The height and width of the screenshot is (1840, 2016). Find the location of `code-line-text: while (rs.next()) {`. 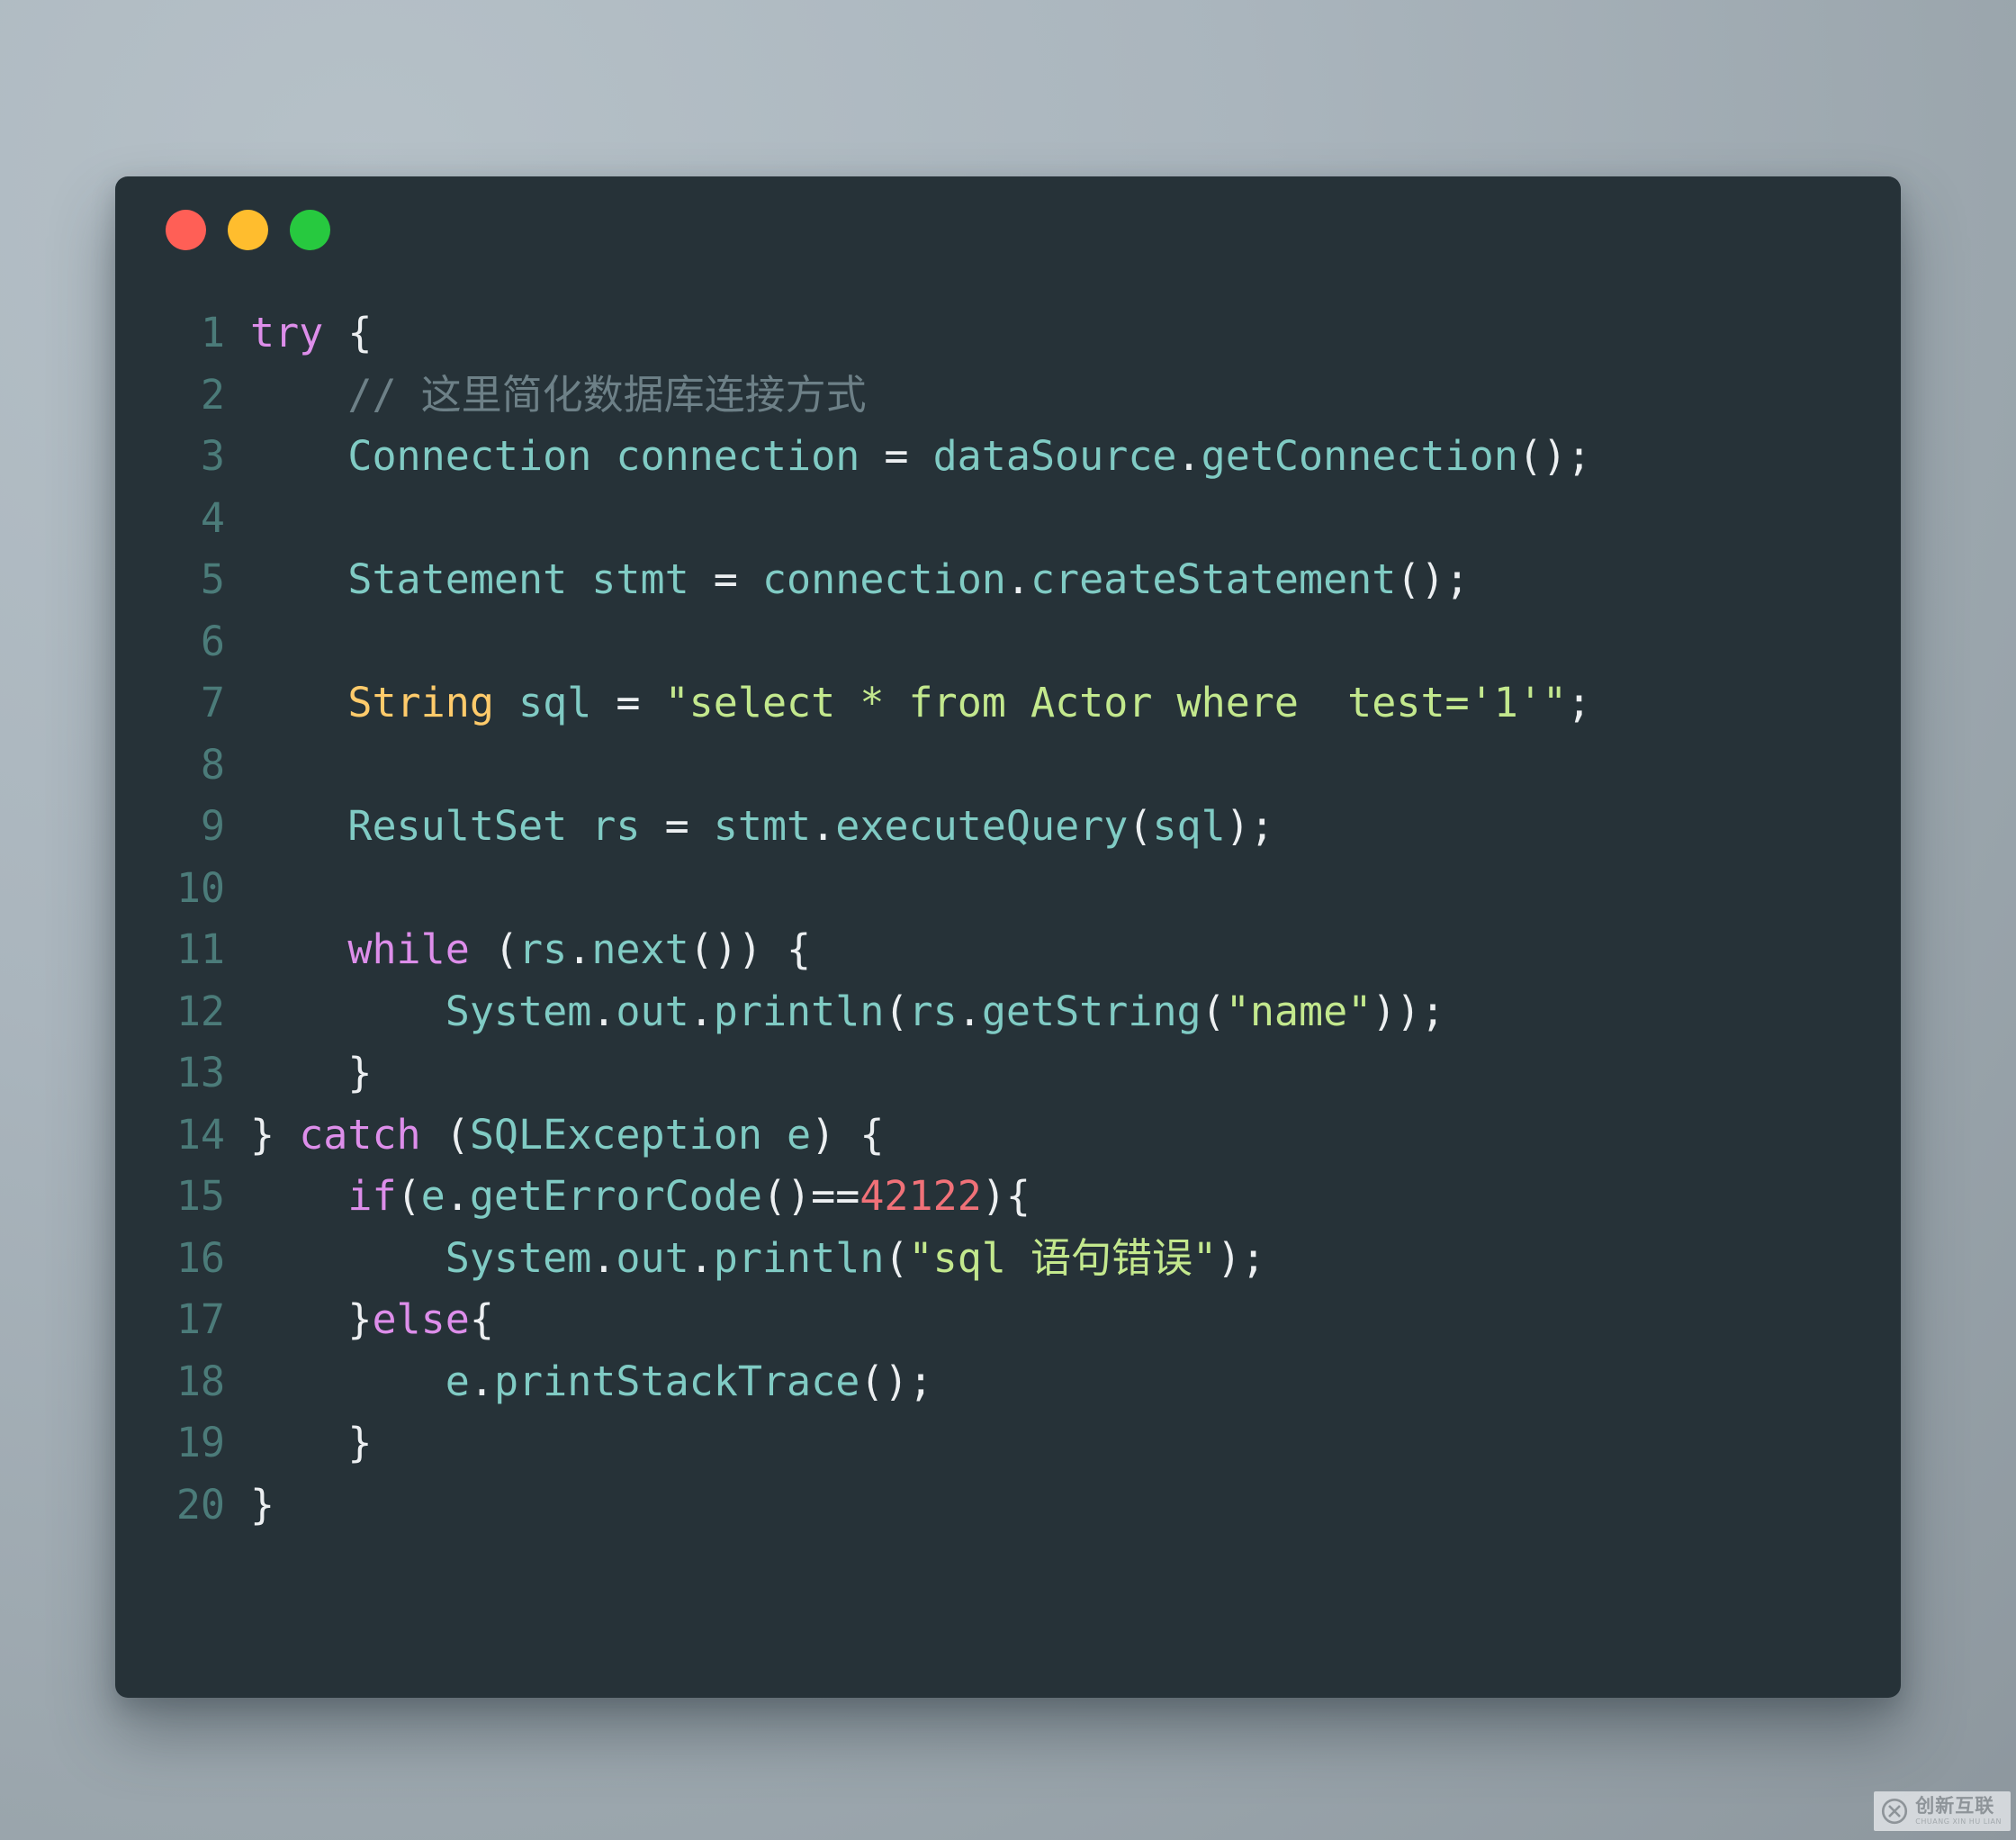

code-line-text: while (rs.next()) { is located at coordinates (1075, 950).